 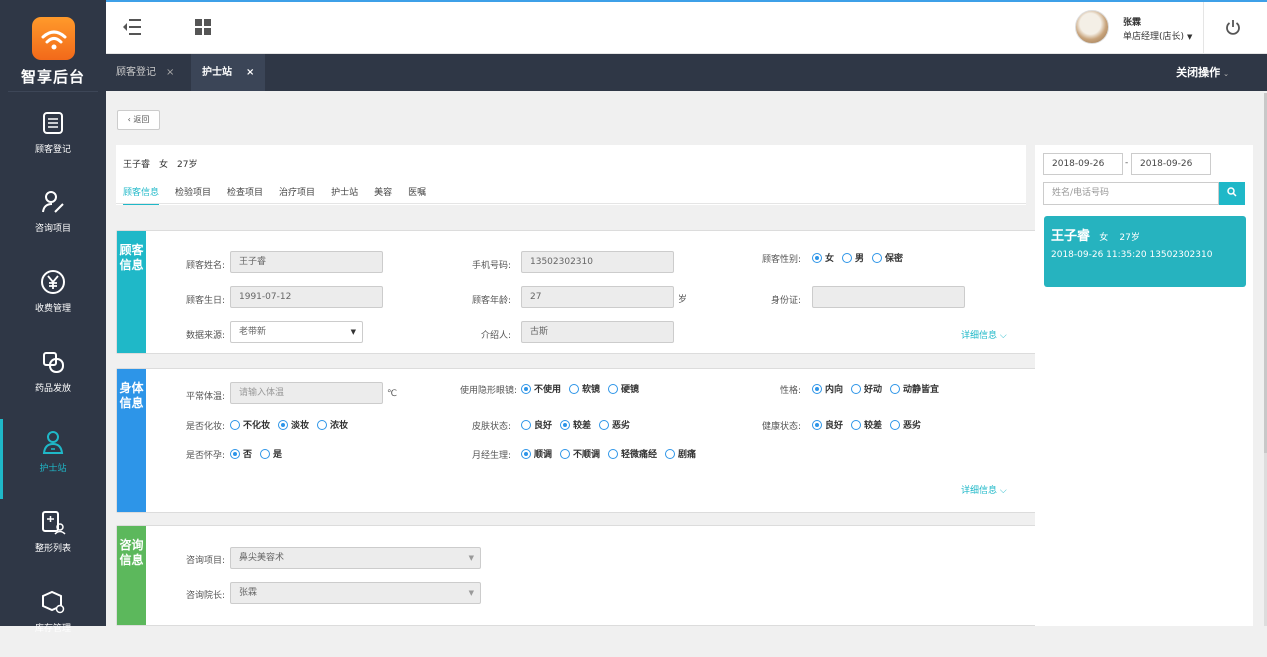 I want to click on skin-radio-group: 良好 较差 恶劣, so click(x=579, y=424).